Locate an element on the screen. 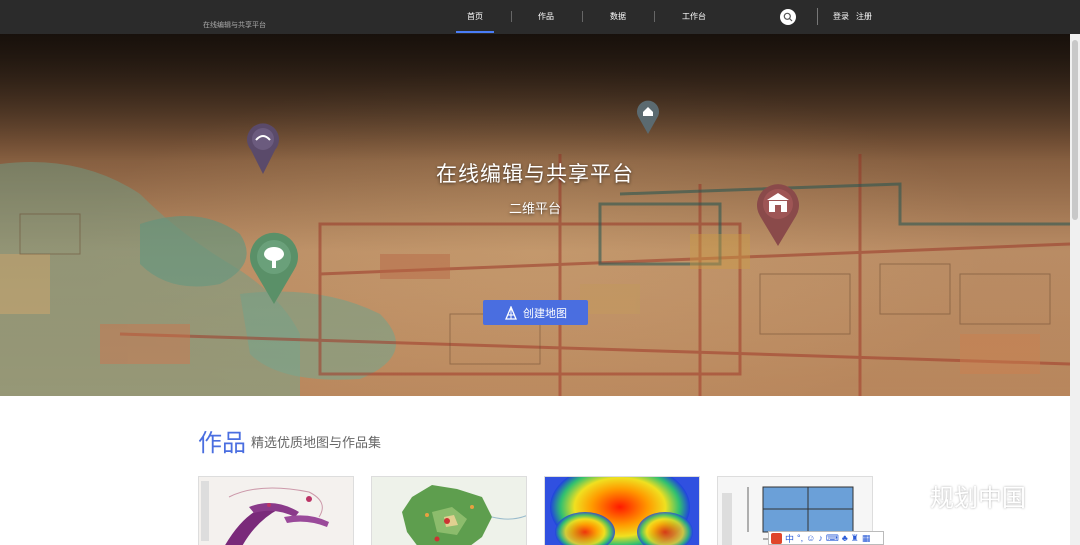 This screenshot has height=545, width=1080. ime-keyboard-icon: ⌨ is located at coordinates (832, 538).